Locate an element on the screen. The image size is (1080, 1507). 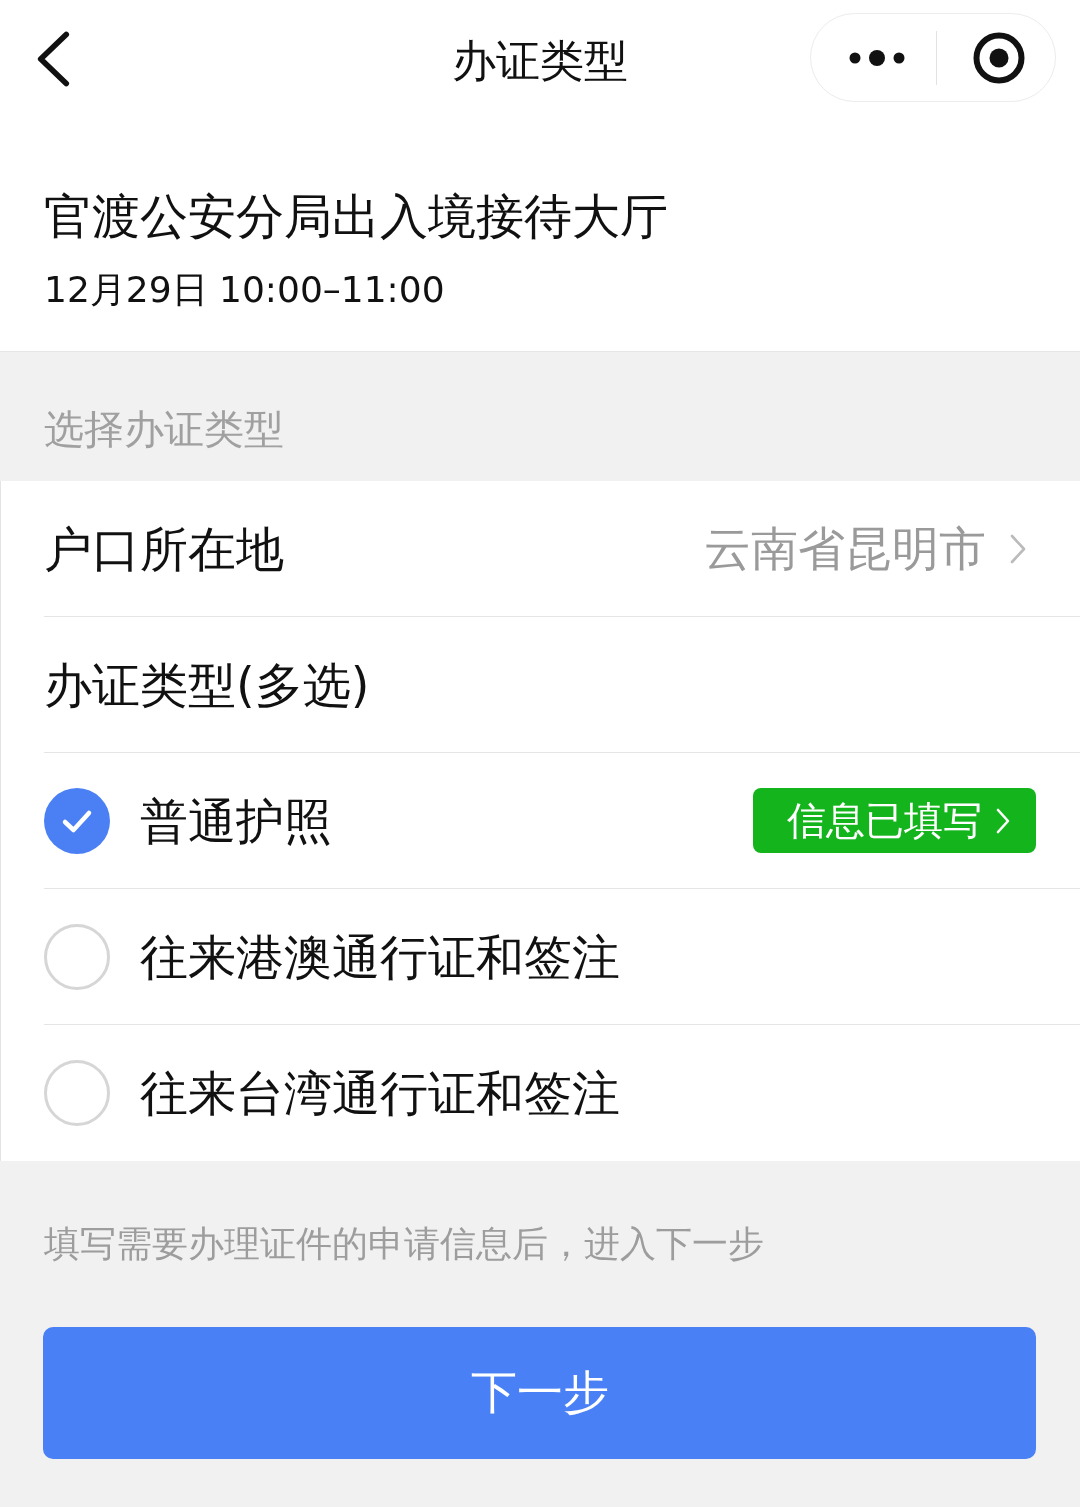
appointment-time: 12月29日 10:00–11:00 is located at coordinates (245, 290).